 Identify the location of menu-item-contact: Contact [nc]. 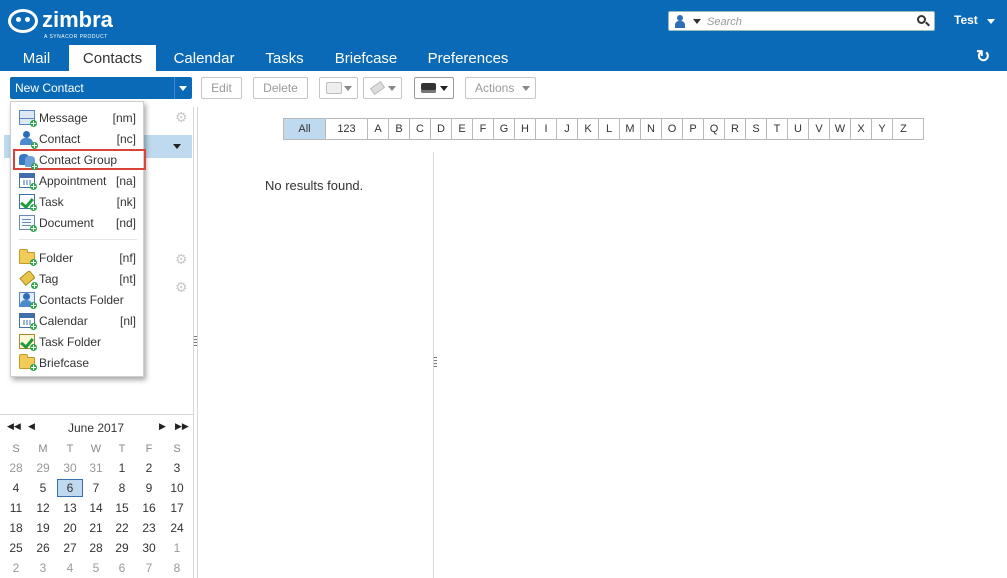
(78, 138).